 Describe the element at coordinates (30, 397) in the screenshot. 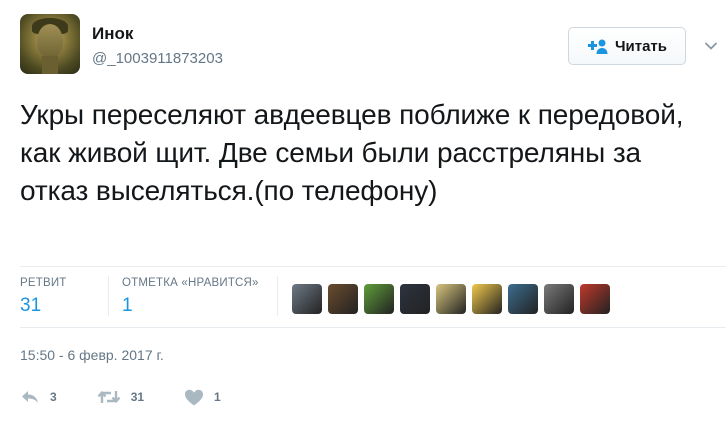

I see `reply-icon` at that location.